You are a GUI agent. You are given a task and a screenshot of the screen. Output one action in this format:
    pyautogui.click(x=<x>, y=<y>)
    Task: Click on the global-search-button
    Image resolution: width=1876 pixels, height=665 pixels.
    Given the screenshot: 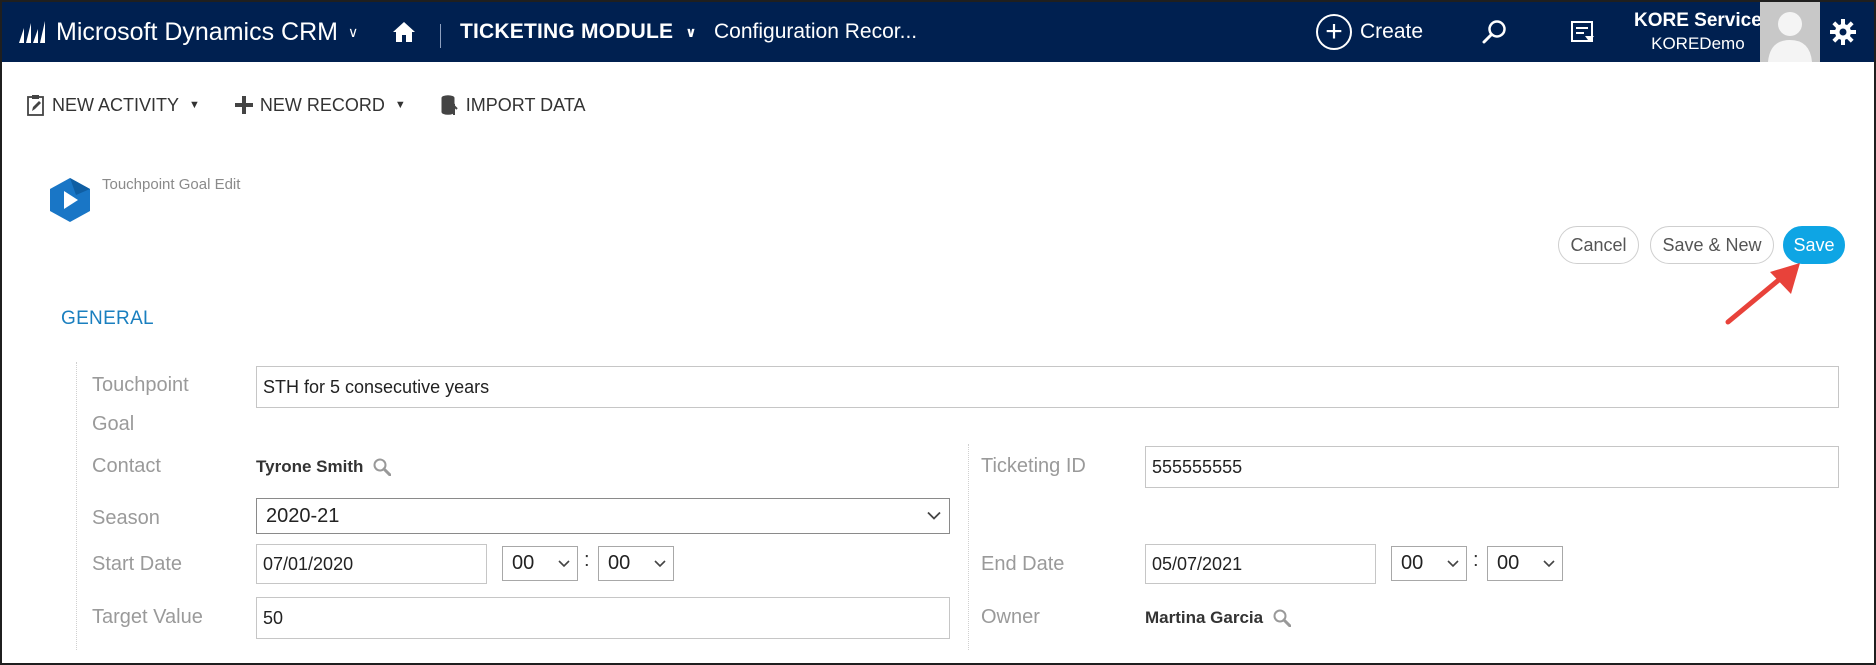 What is the action you would take?
    pyautogui.click(x=1495, y=32)
    